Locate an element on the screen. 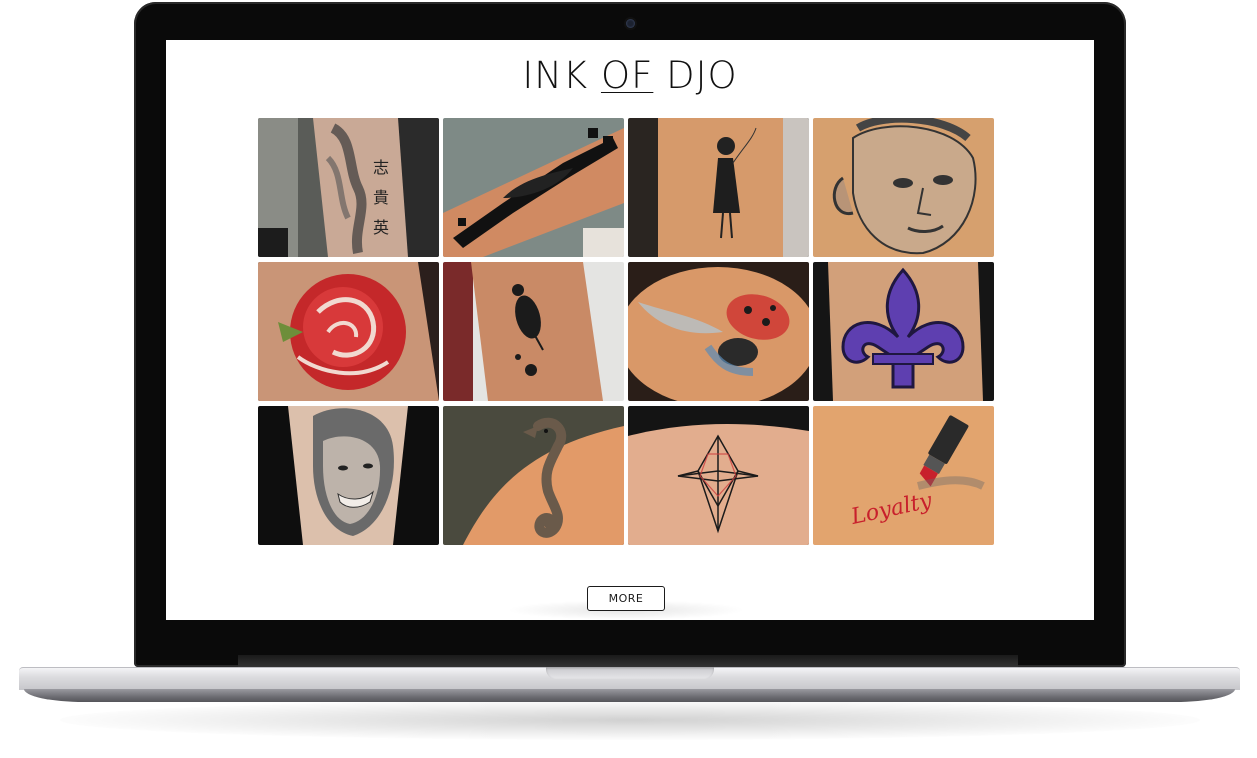 The width and height of the screenshot is (1257, 758). gallery-tile: Loyalty is located at coordinates (903, 475).